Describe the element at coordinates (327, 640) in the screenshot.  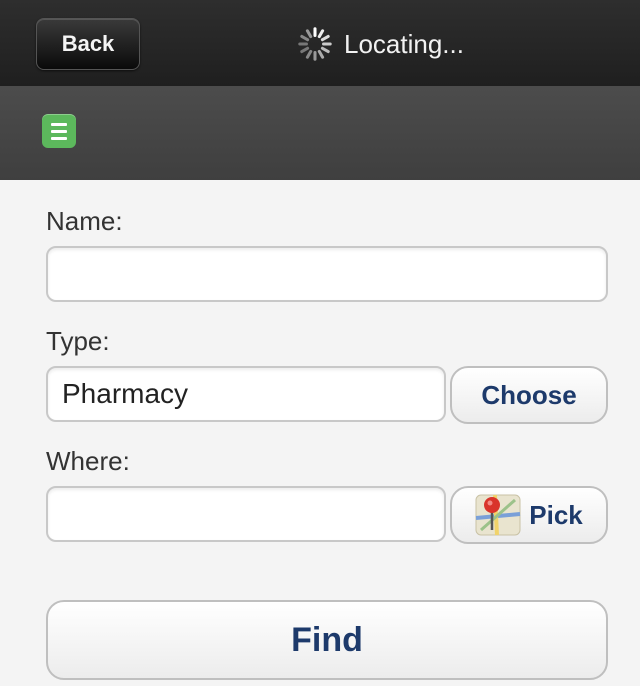
I see `find-button: Find` at that location.